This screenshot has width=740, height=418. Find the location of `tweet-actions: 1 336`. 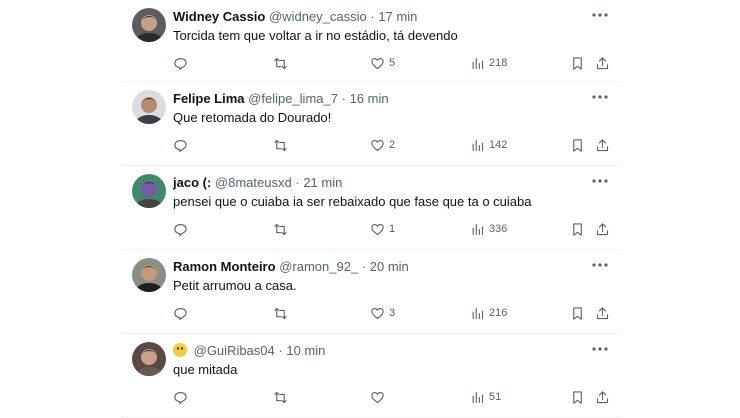

tweet-actions: 1 336 is located at coordinates (393, 229).